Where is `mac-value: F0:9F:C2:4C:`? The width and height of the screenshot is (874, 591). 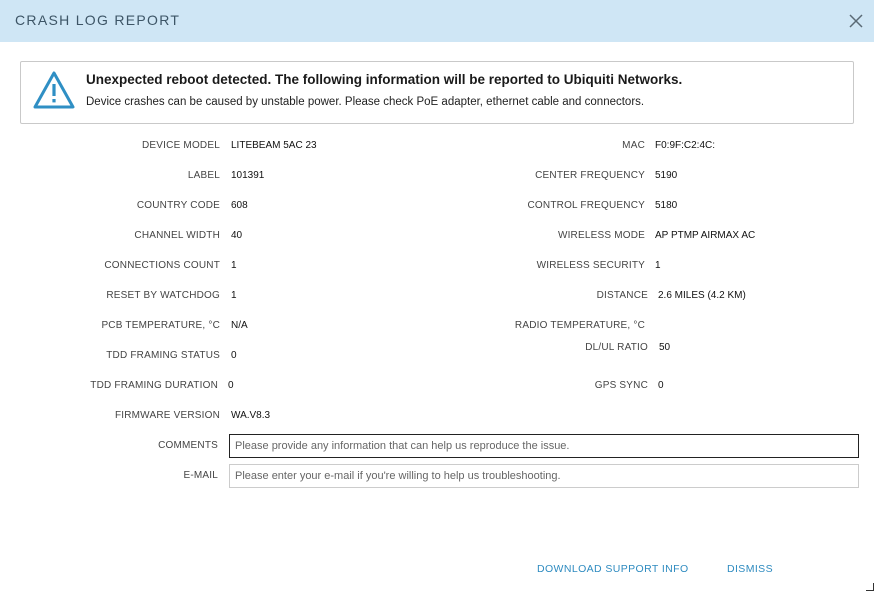 mac-value: F0:9F:C2:4C: is located at coordinates (685, 145).